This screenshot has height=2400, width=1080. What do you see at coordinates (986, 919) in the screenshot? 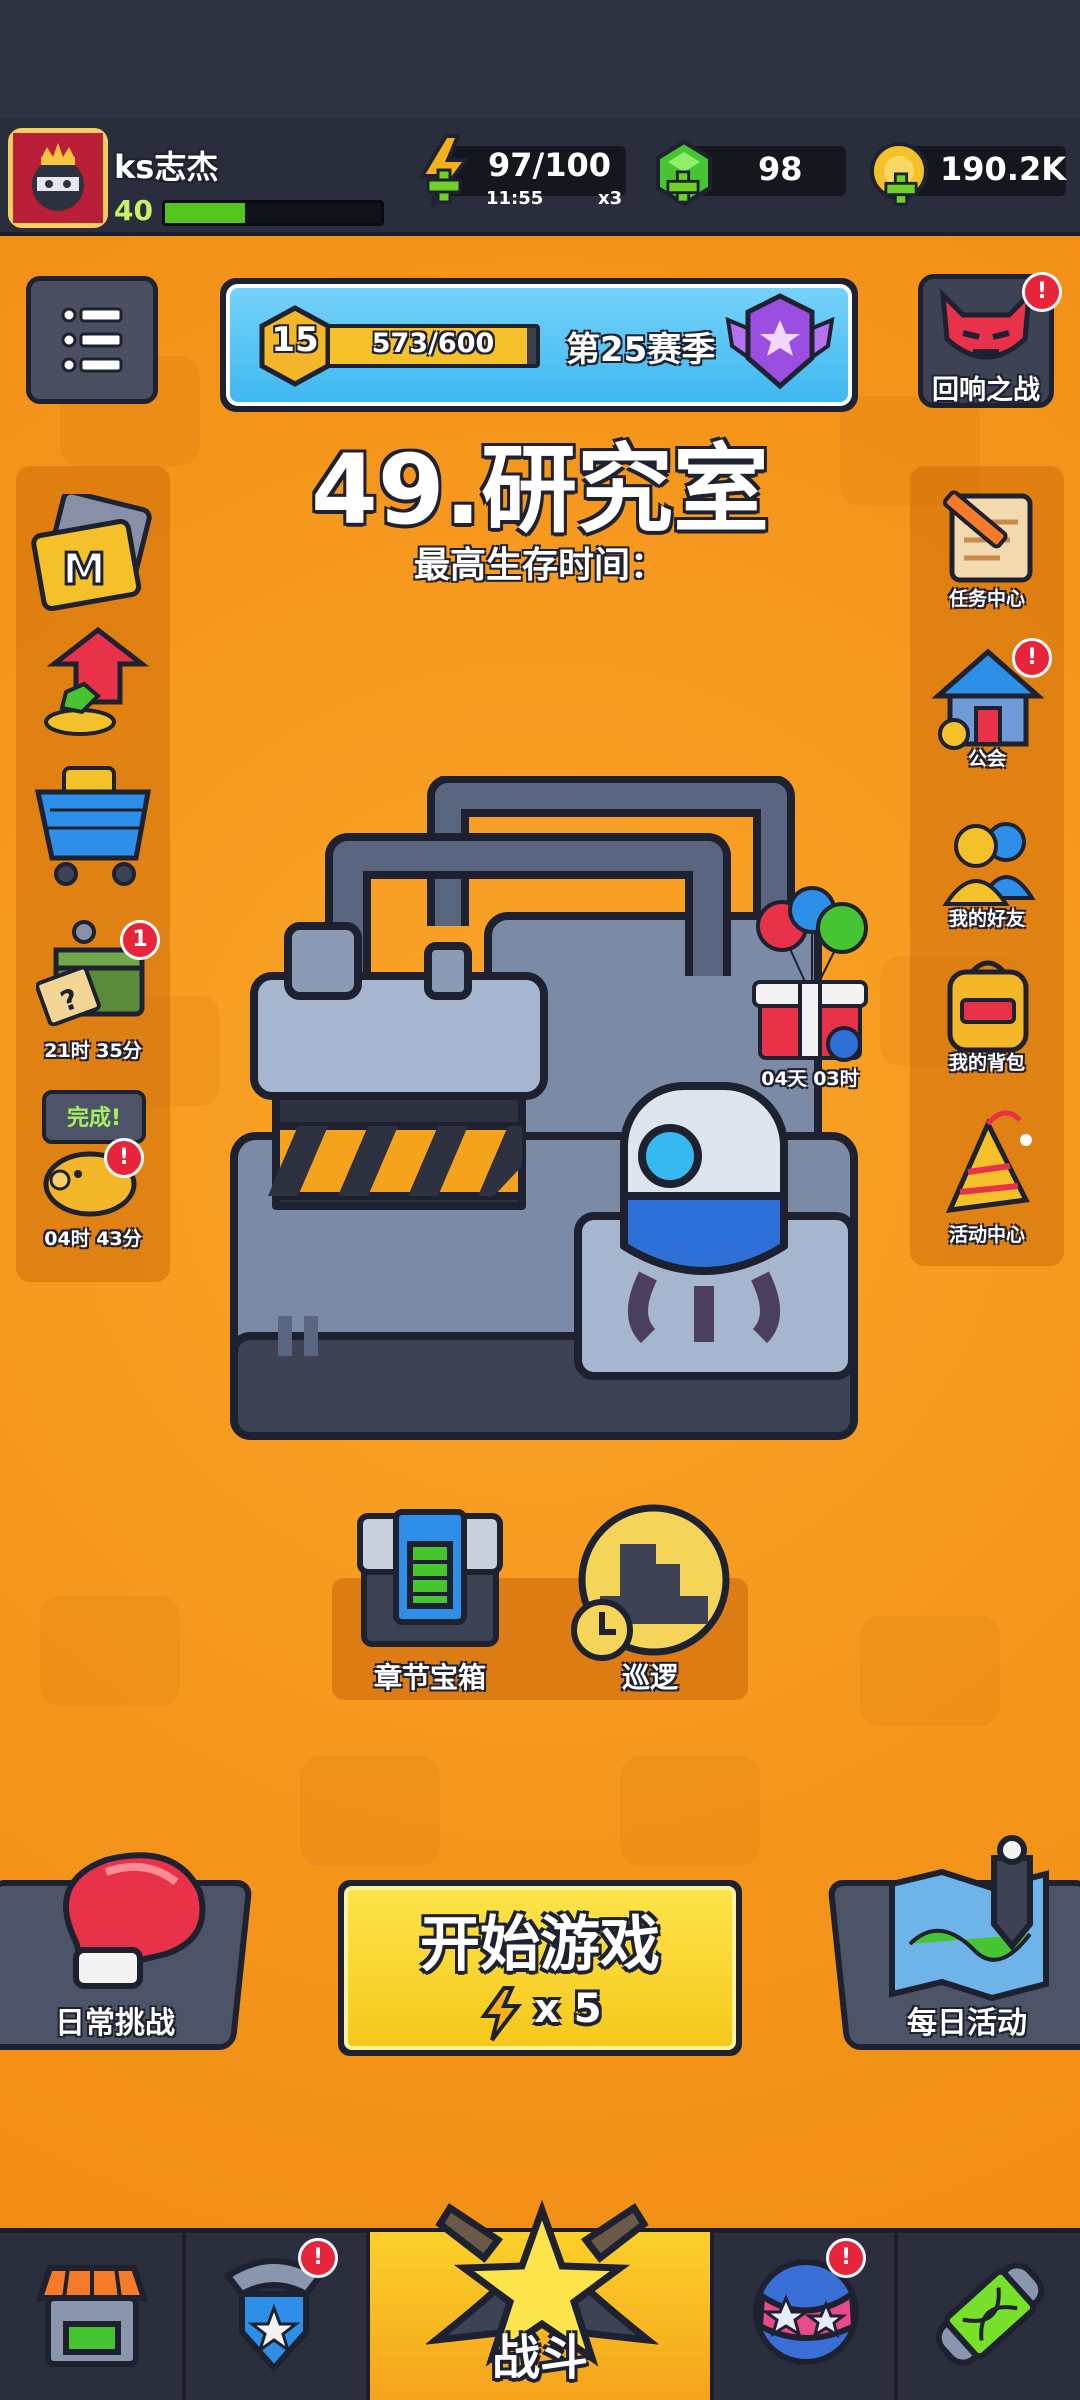
I see `right-item-label-friends: 我的好友` at bounding box center [986, 919].